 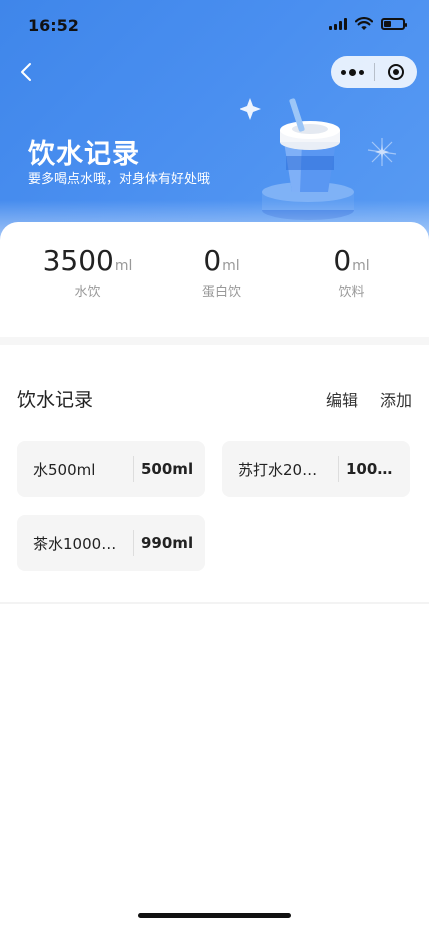 I want to click on battery-icon, so click(x=394, y=24).